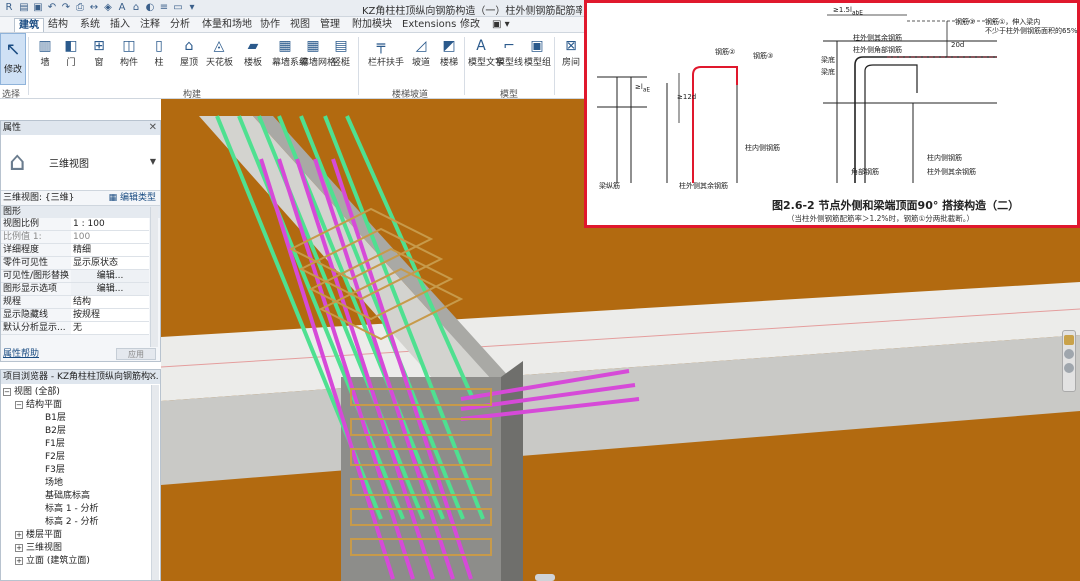 This screenshot has width=1080, height=581. Describe the element at coordinates (90, 25) in the screenshot. I see `tab-systems: 系统` at that location.